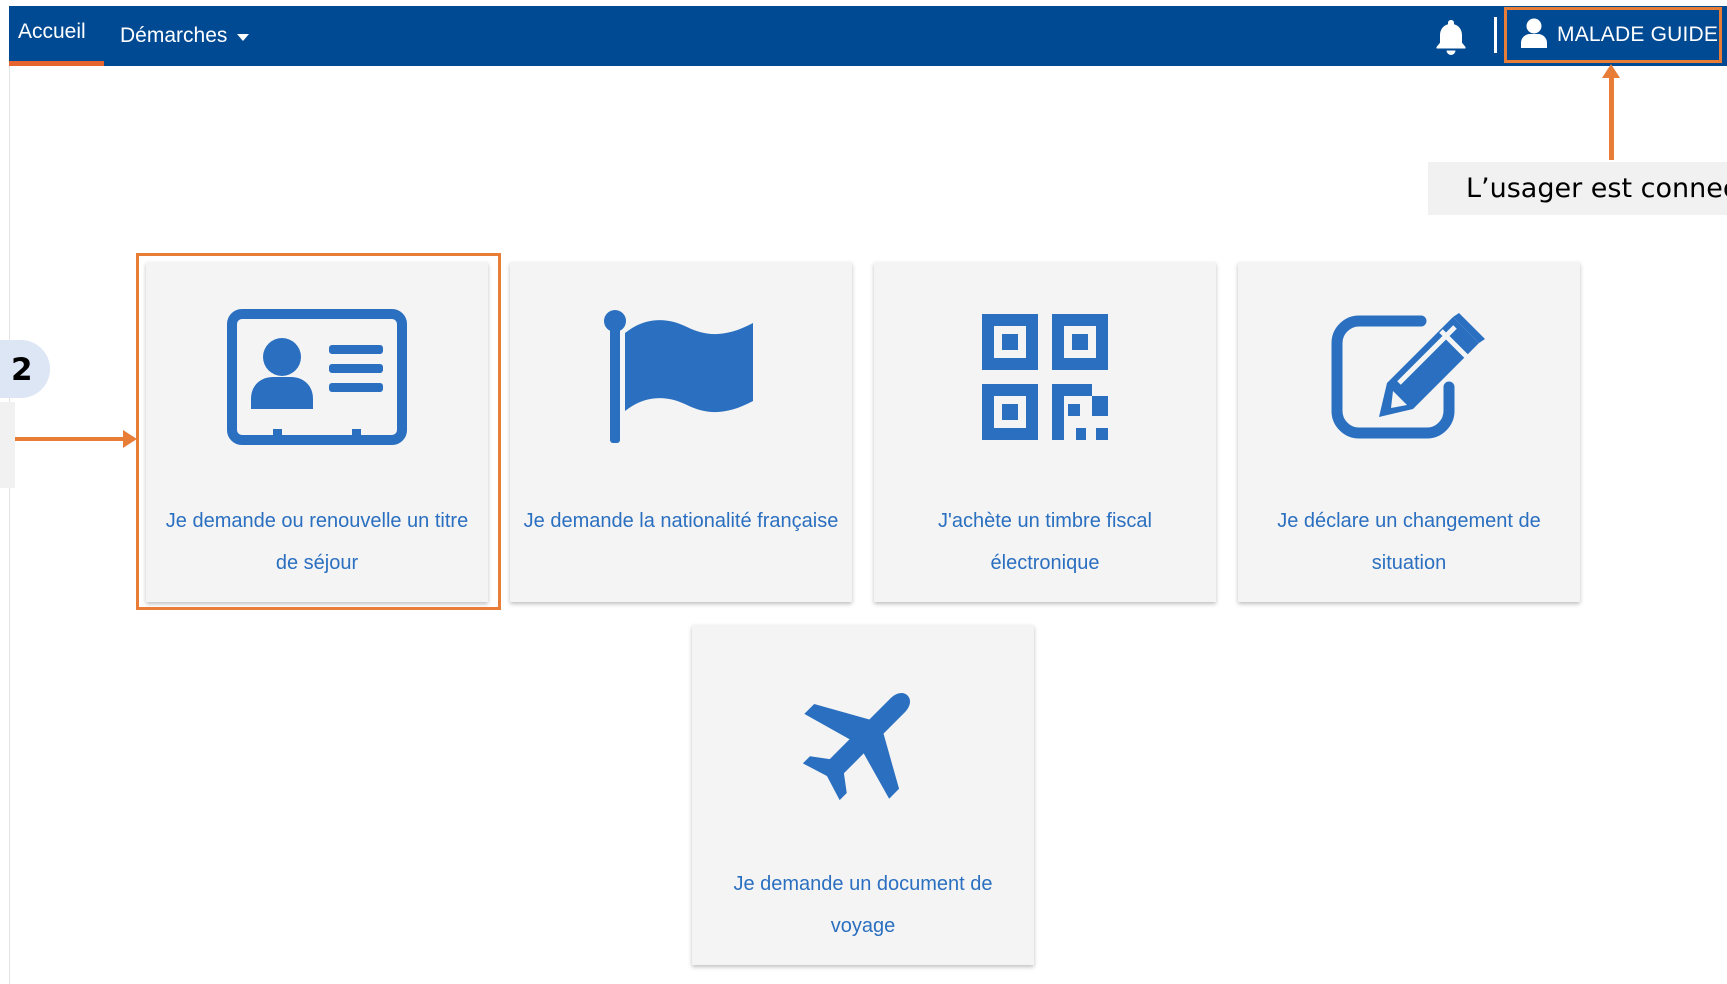 The width and height of the screenshot is (1727, 984). Describe the element at coordinates (1534, 35) in the screenshot. I see `user-icon` at that location.